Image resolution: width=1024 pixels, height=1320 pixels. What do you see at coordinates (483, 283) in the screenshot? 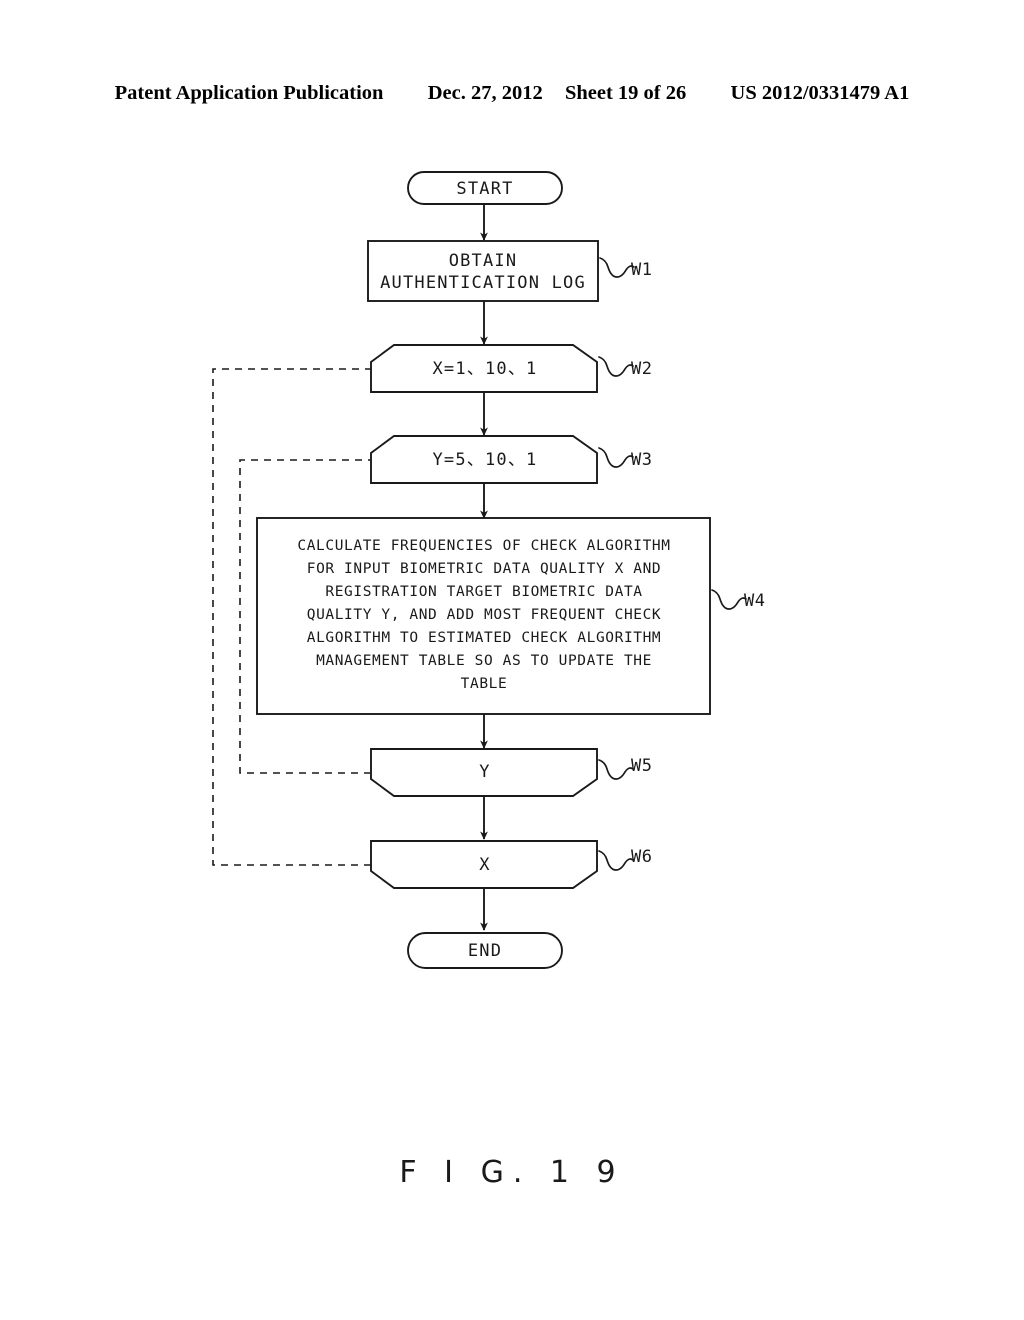
I see `node-w1-label-line-2: AUTHENTICATION LOG` at bounding box center [483, 283].